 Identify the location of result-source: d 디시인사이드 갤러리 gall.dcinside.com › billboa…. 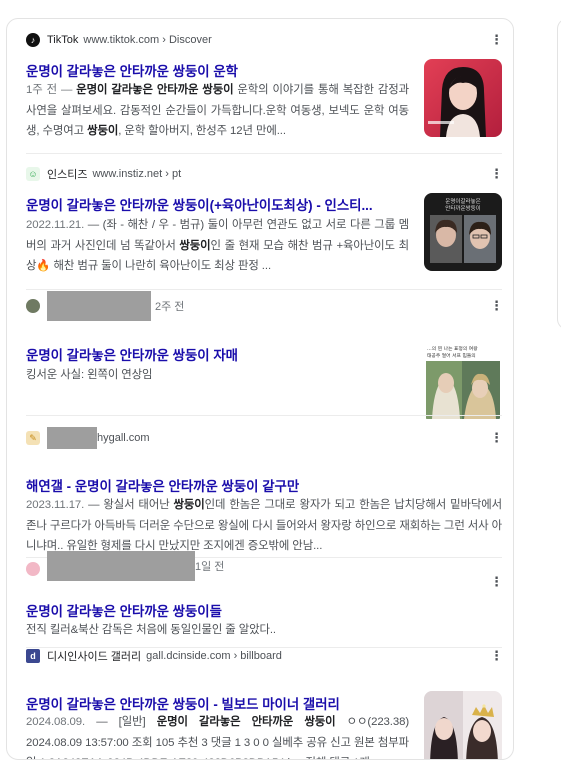
(154, 656).